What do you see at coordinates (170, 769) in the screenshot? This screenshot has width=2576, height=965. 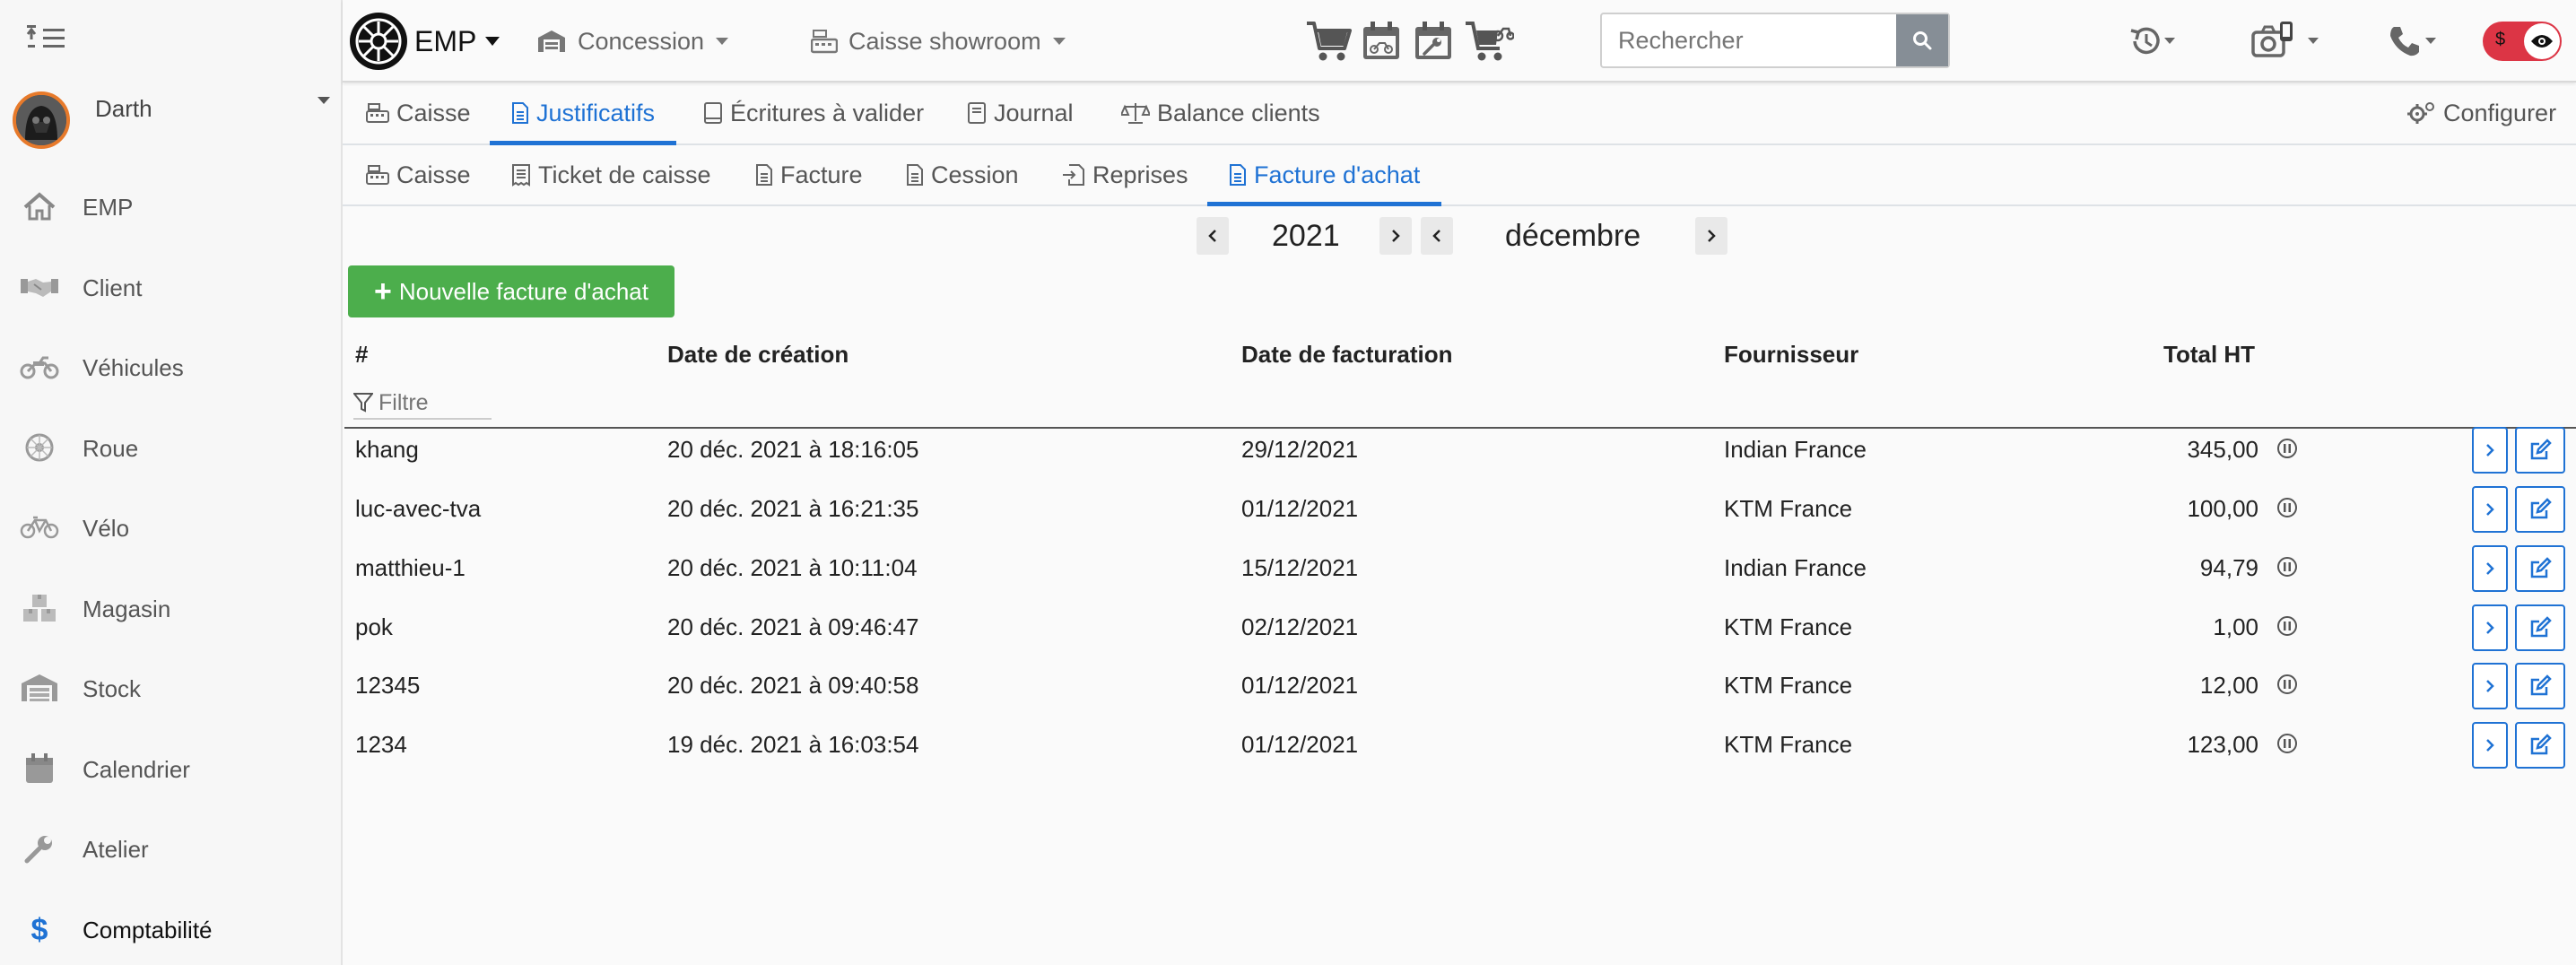 I see `sidebar-item-calendrier: Calendrier` at bounding box center [170, 769].